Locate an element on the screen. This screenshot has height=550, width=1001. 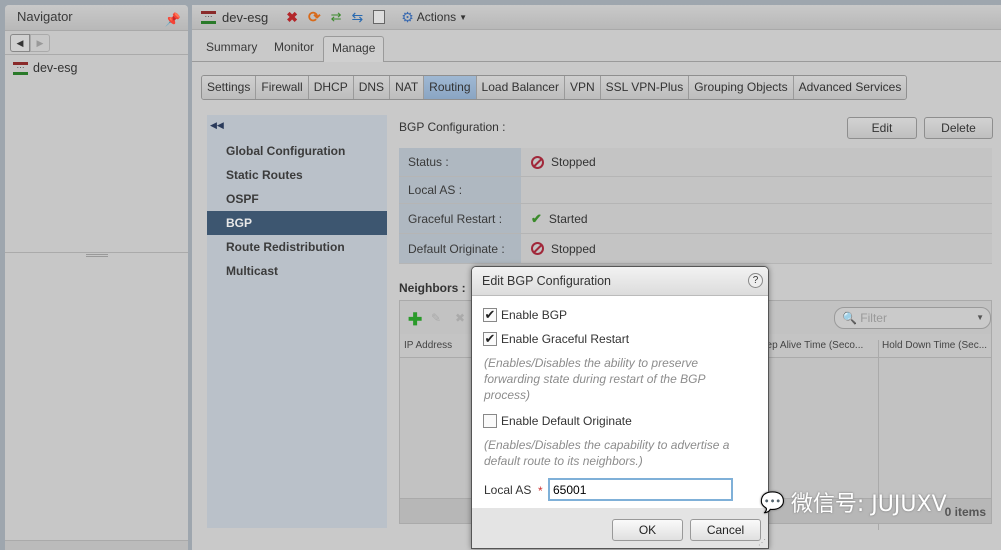
row-label: Default Originate : is located at coordinates (460, 248).